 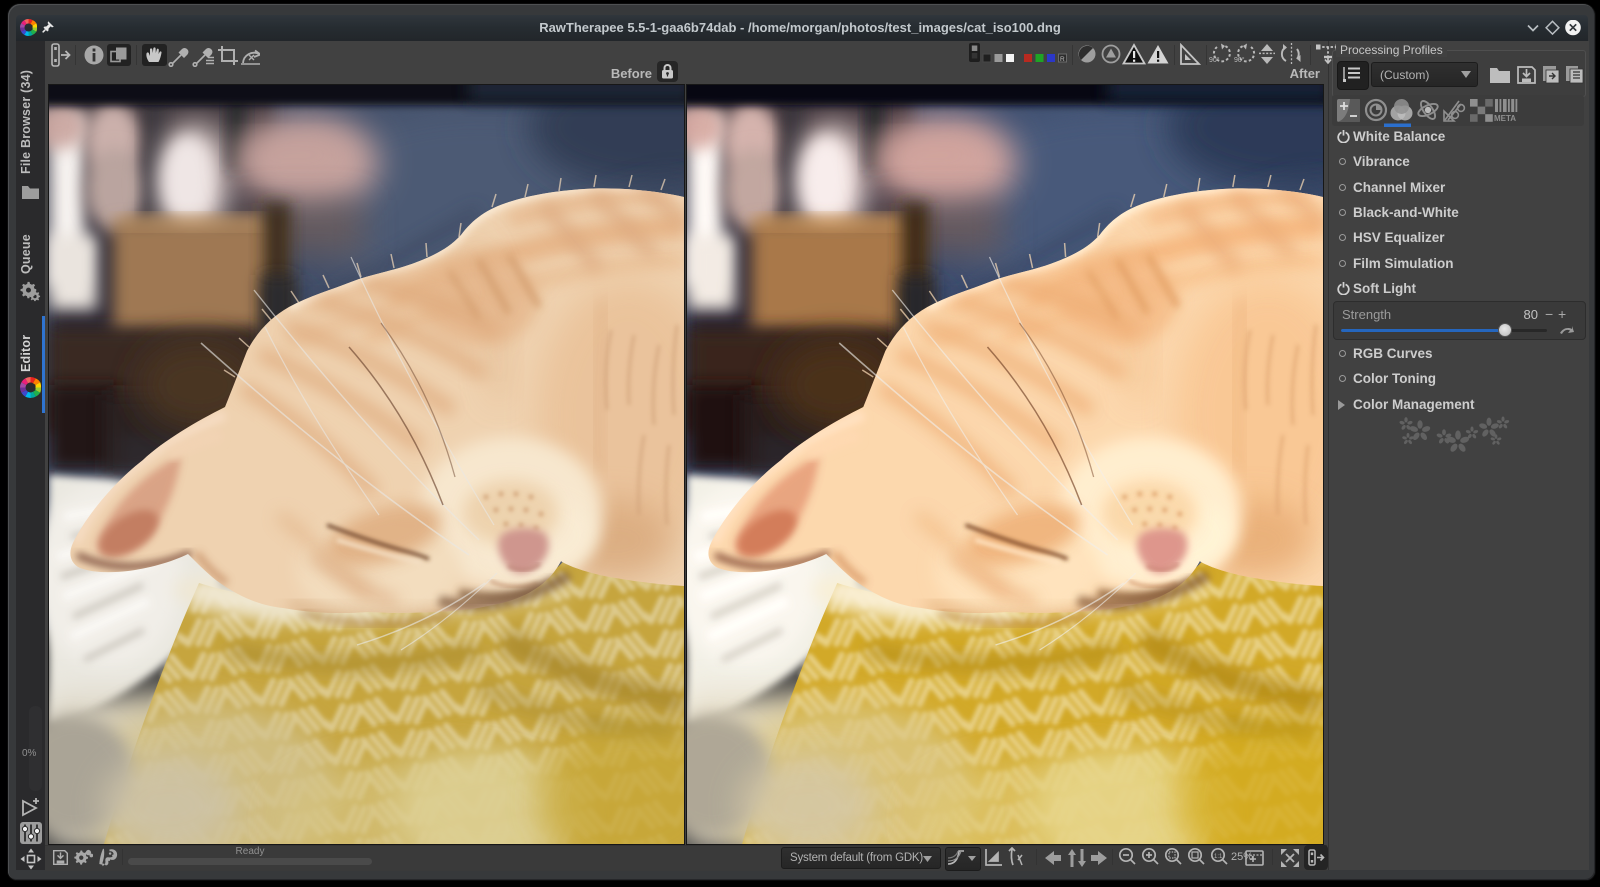 What do you see at coordinates (1218, 857) in the screenshot?
I see `svg-text: 1:1` at bounding box center [1218, 857].